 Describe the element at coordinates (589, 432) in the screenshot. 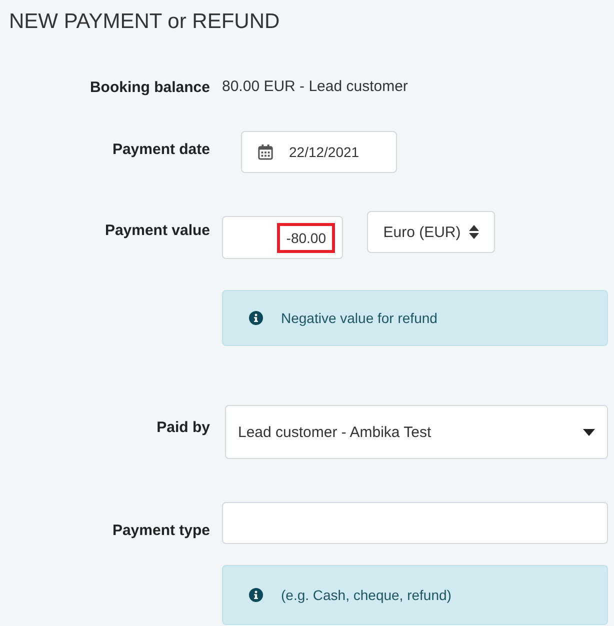

I see `caret-icon` at that location.